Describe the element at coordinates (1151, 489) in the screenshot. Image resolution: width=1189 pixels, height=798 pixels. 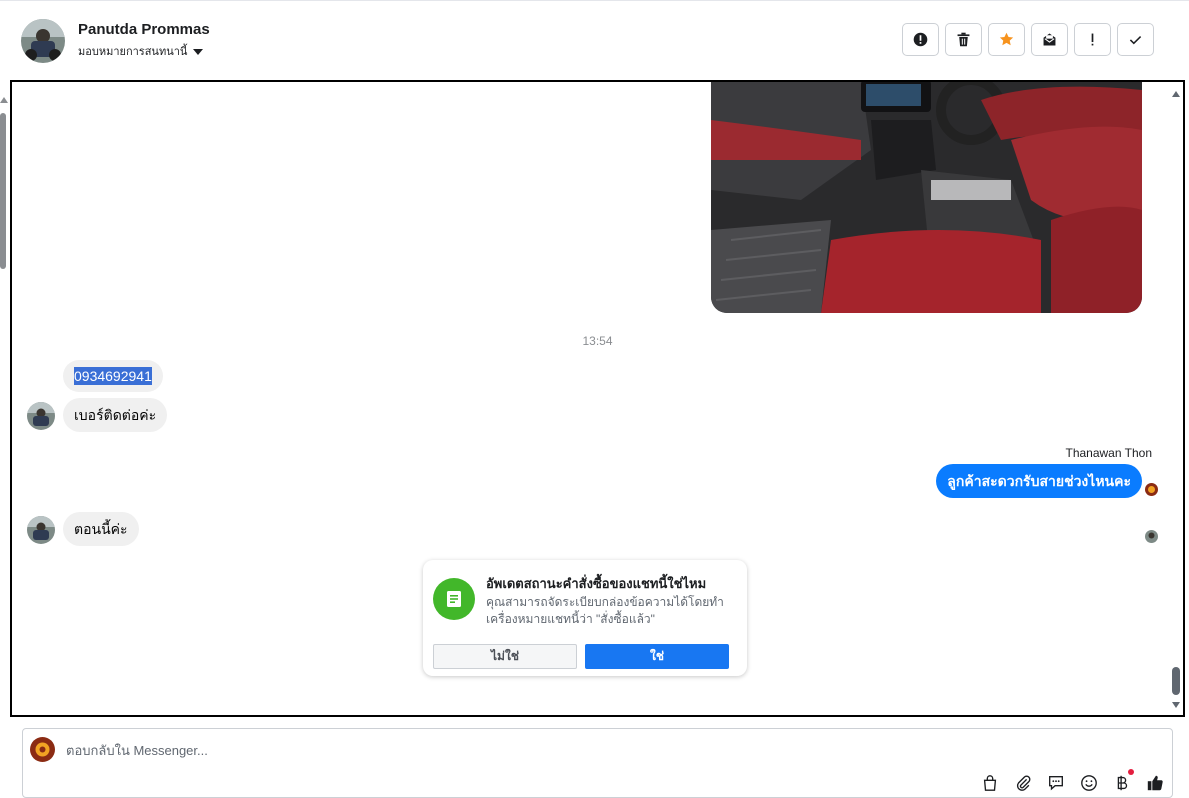
I see `agent-avatar-receipt` at that location.